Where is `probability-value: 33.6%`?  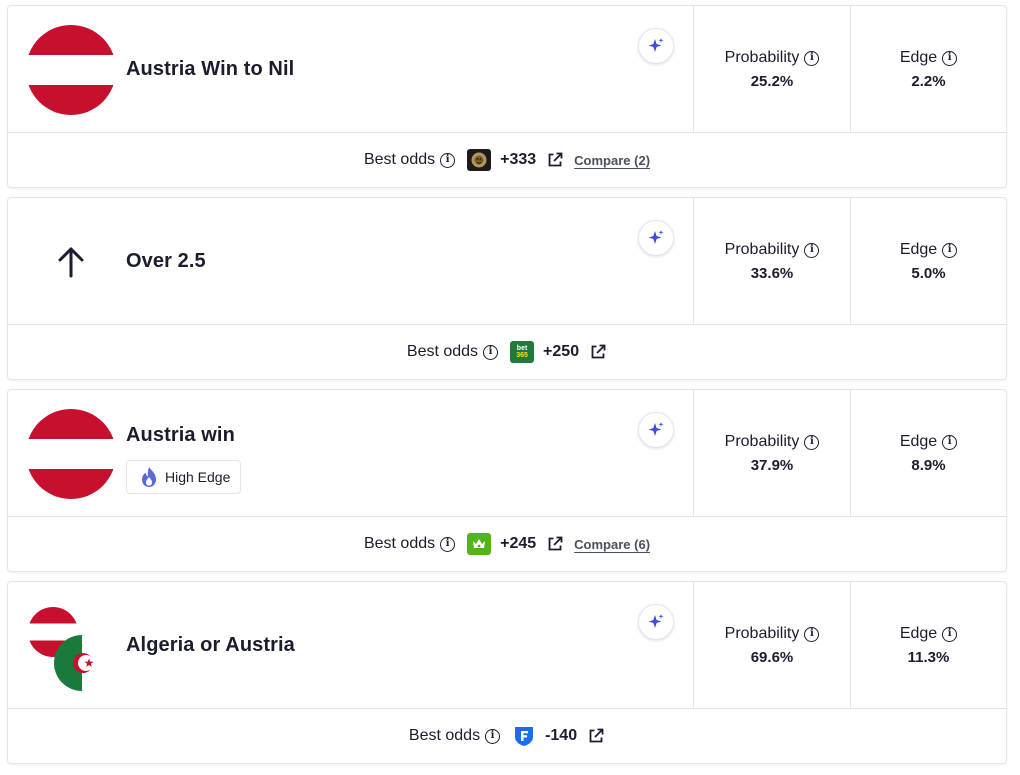
probability-value: 33.6% is located at coordinates (772, 273).